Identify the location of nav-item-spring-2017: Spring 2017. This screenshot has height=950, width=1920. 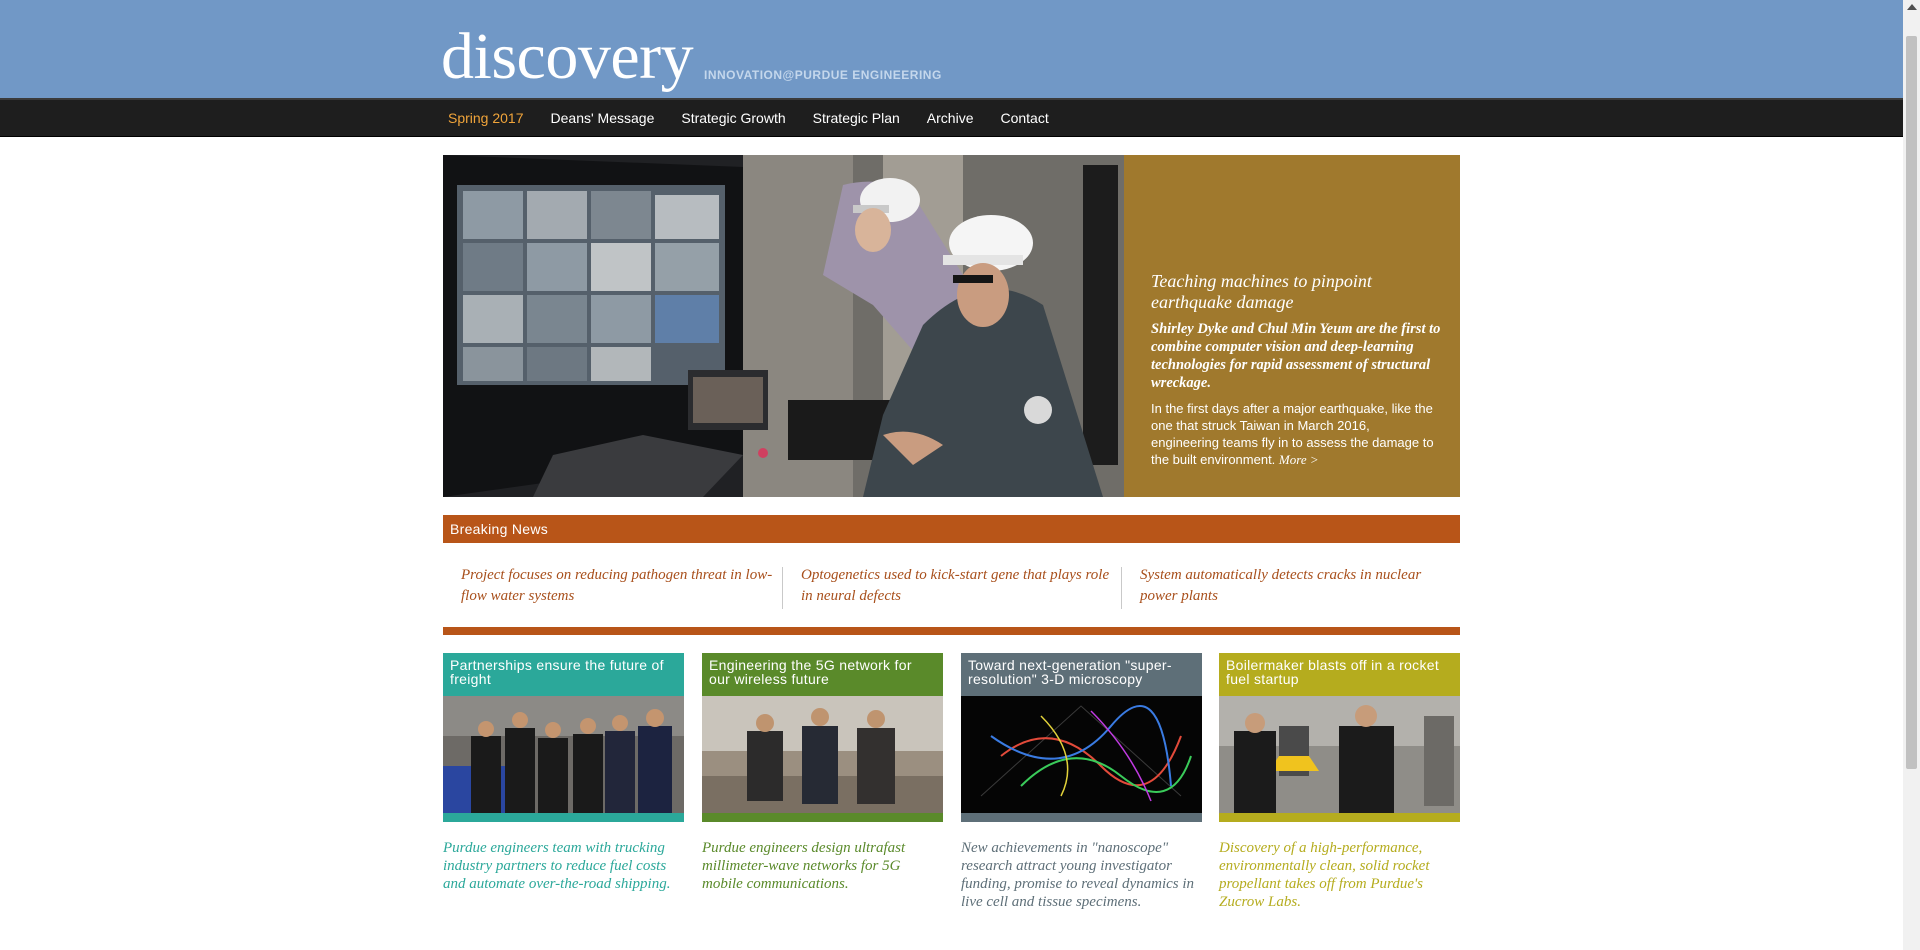
(486, 118).